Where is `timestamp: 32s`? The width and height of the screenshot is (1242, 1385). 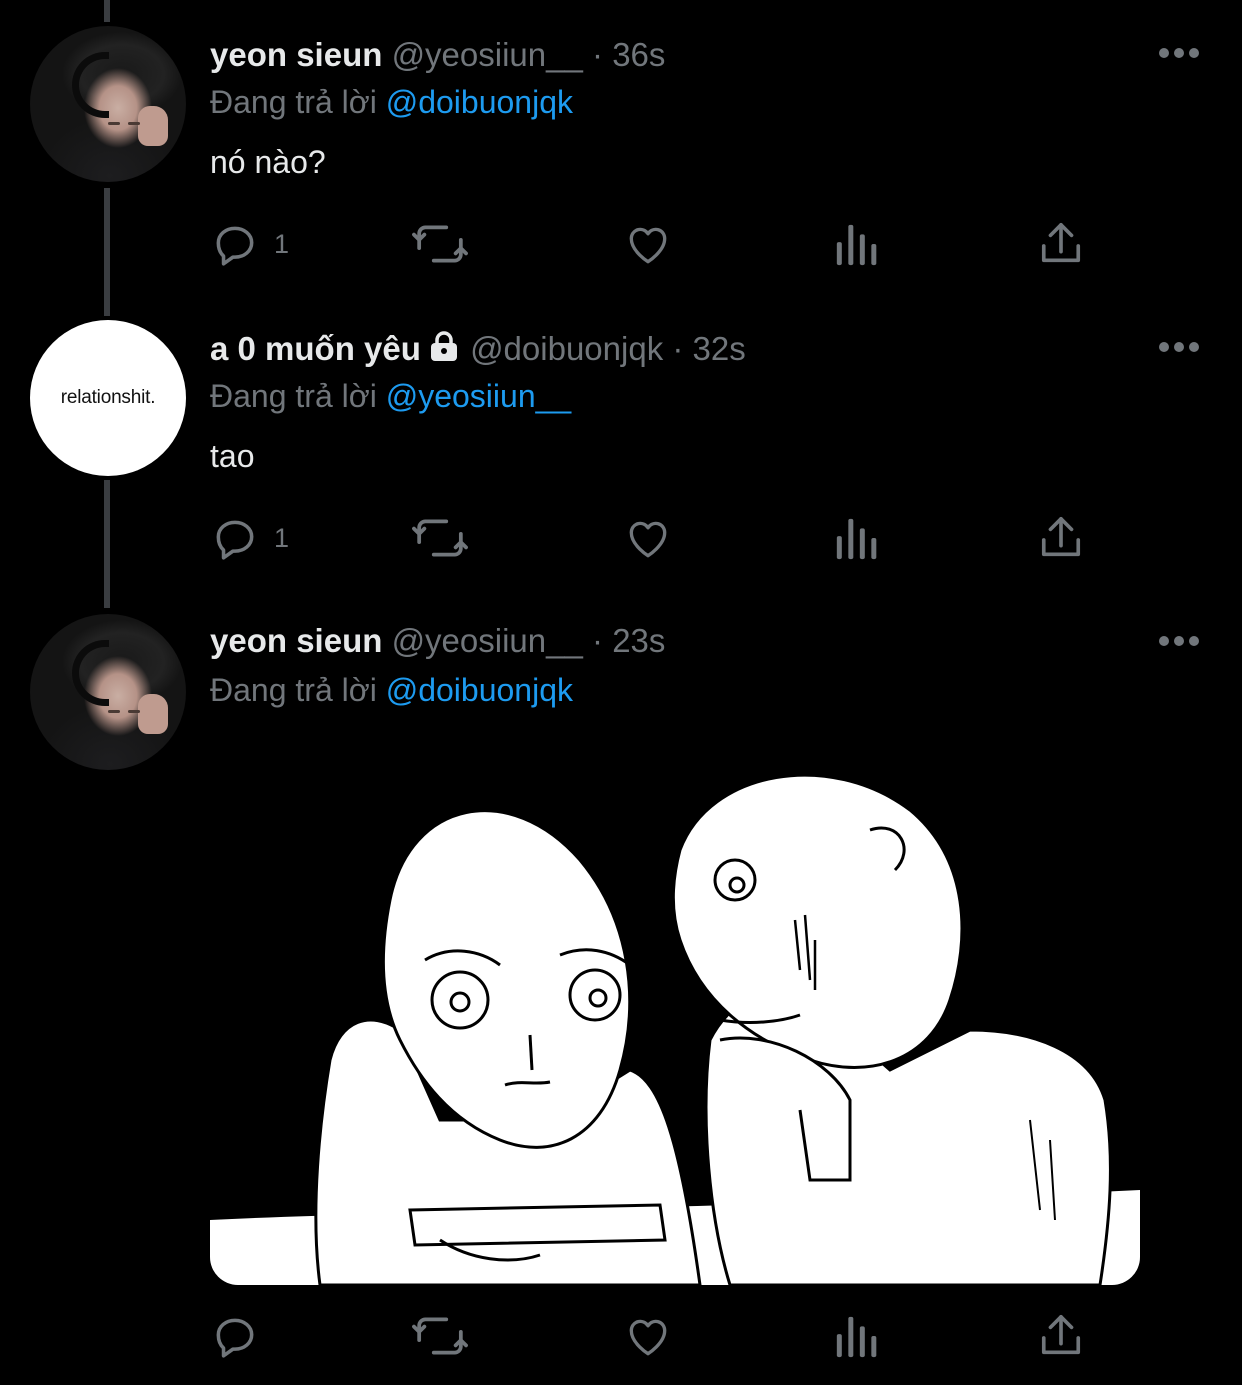
timestamp: 32s is located at coordinates (719, 348).